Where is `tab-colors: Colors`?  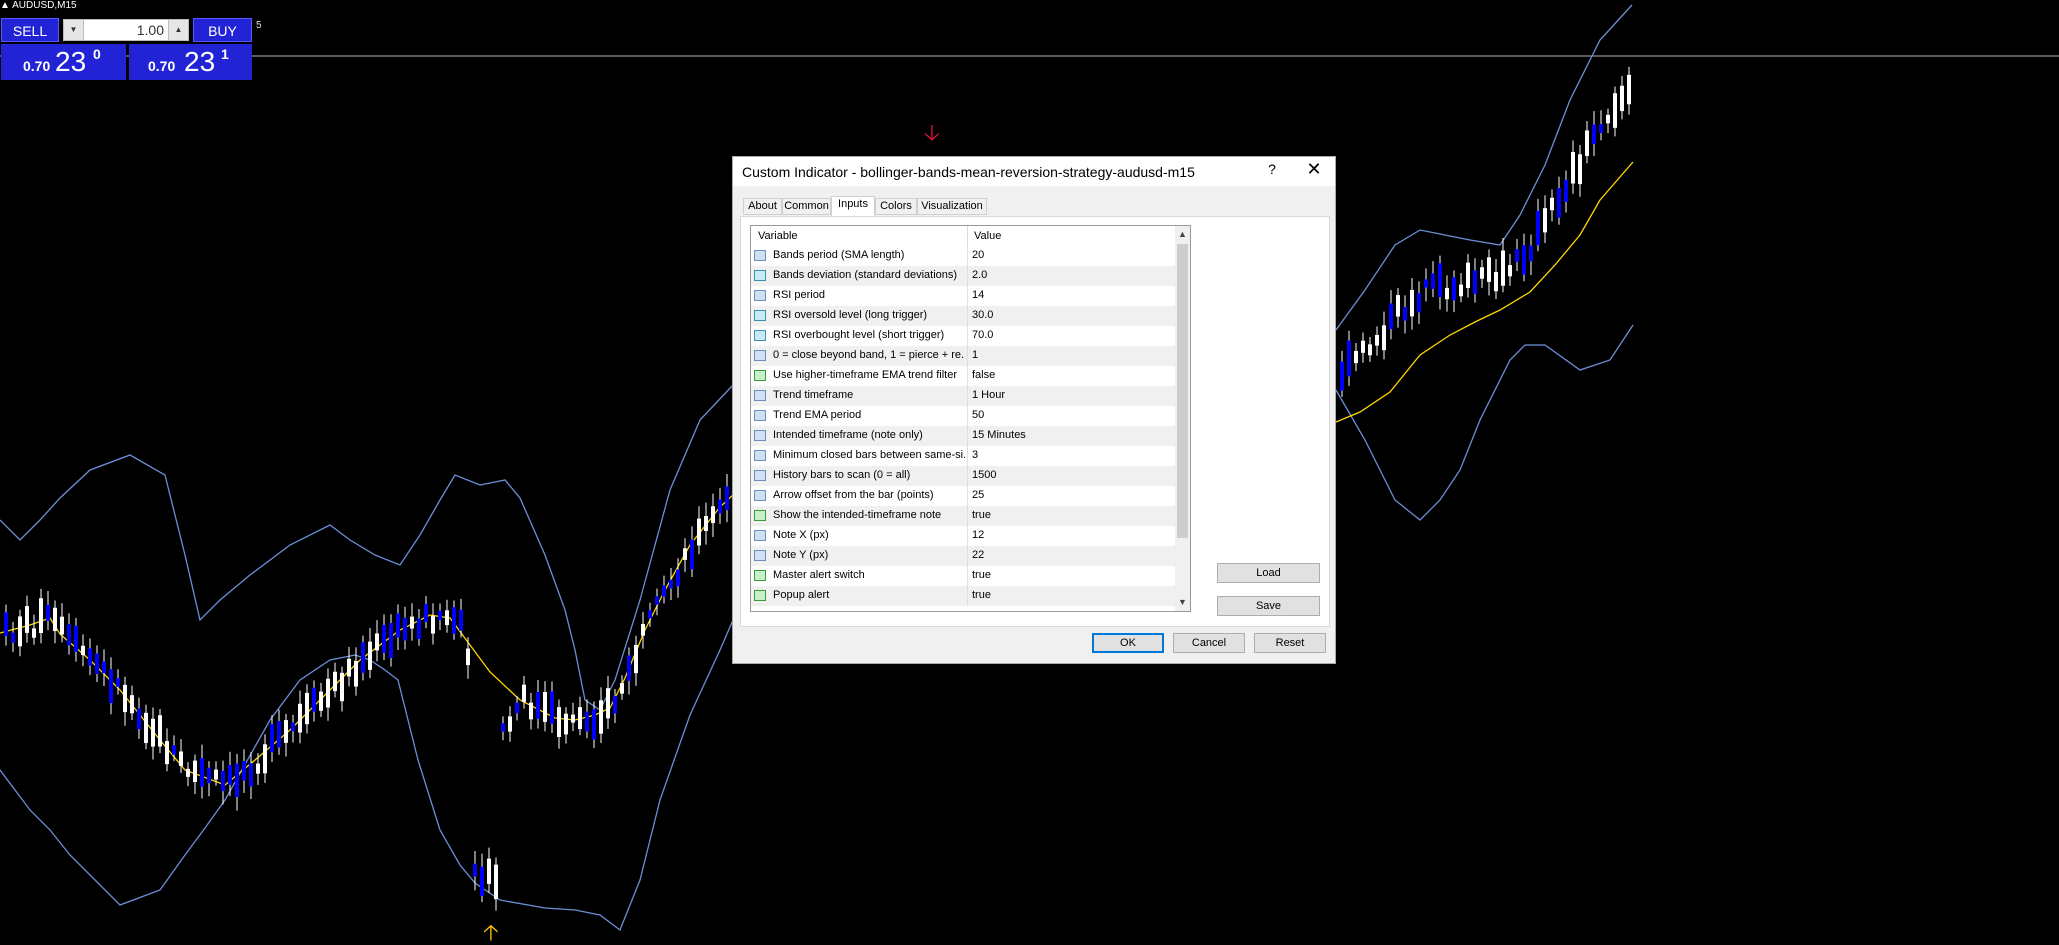
tab-colors: Colors is located at coordinates (896, 206).